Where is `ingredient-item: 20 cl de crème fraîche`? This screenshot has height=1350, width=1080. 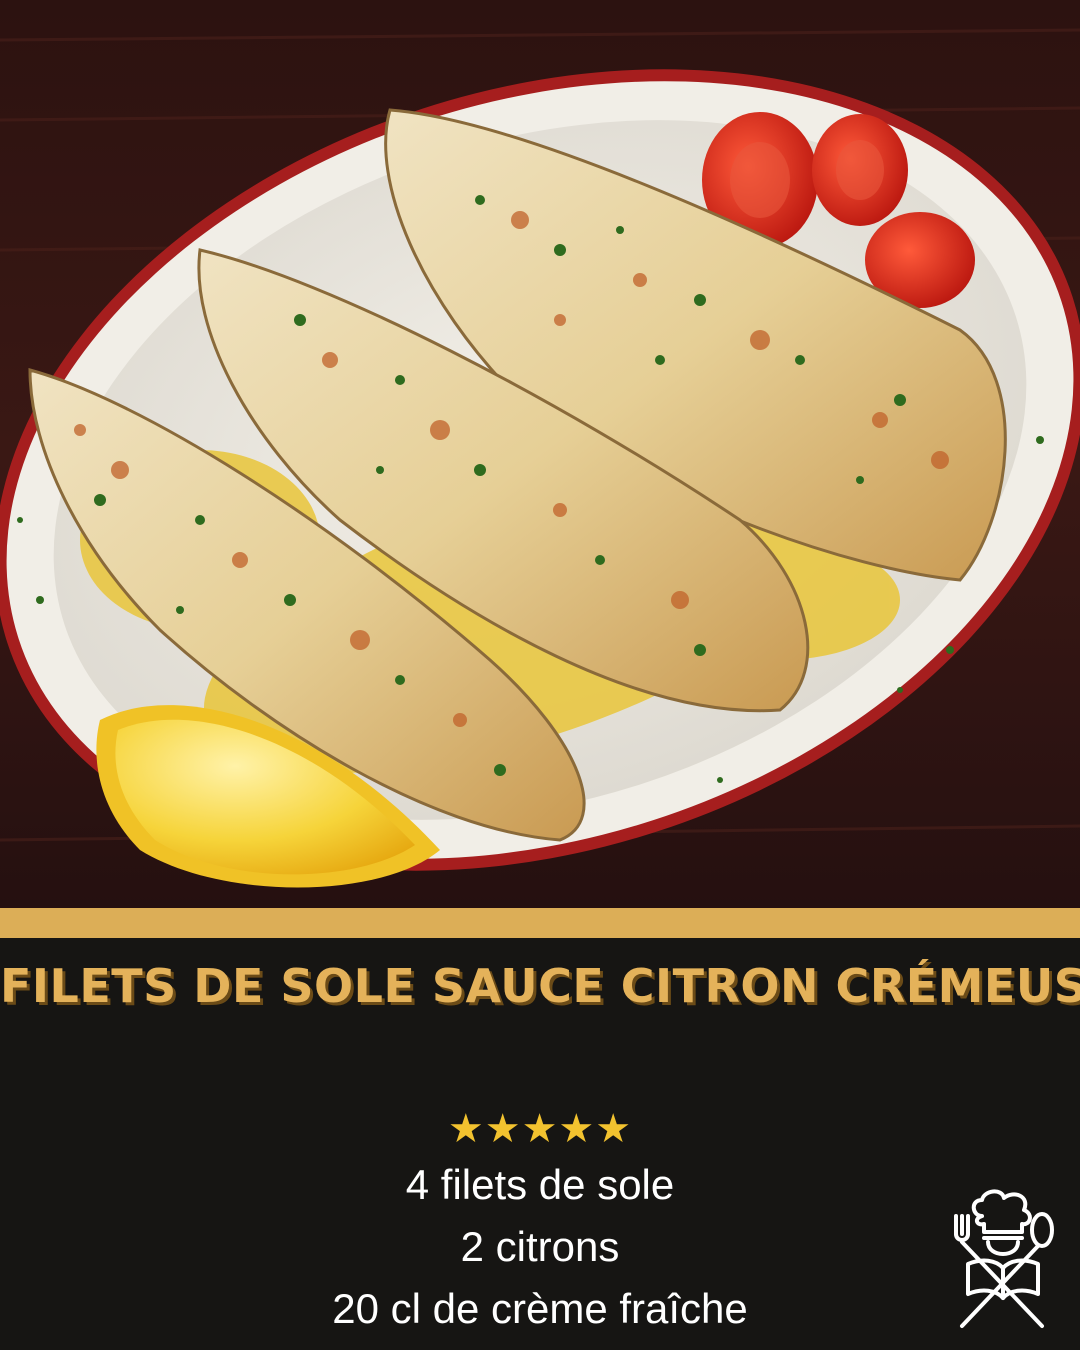
ingredient-item: 20 cl de crème fraîche is located at coordinates (540, 1308).